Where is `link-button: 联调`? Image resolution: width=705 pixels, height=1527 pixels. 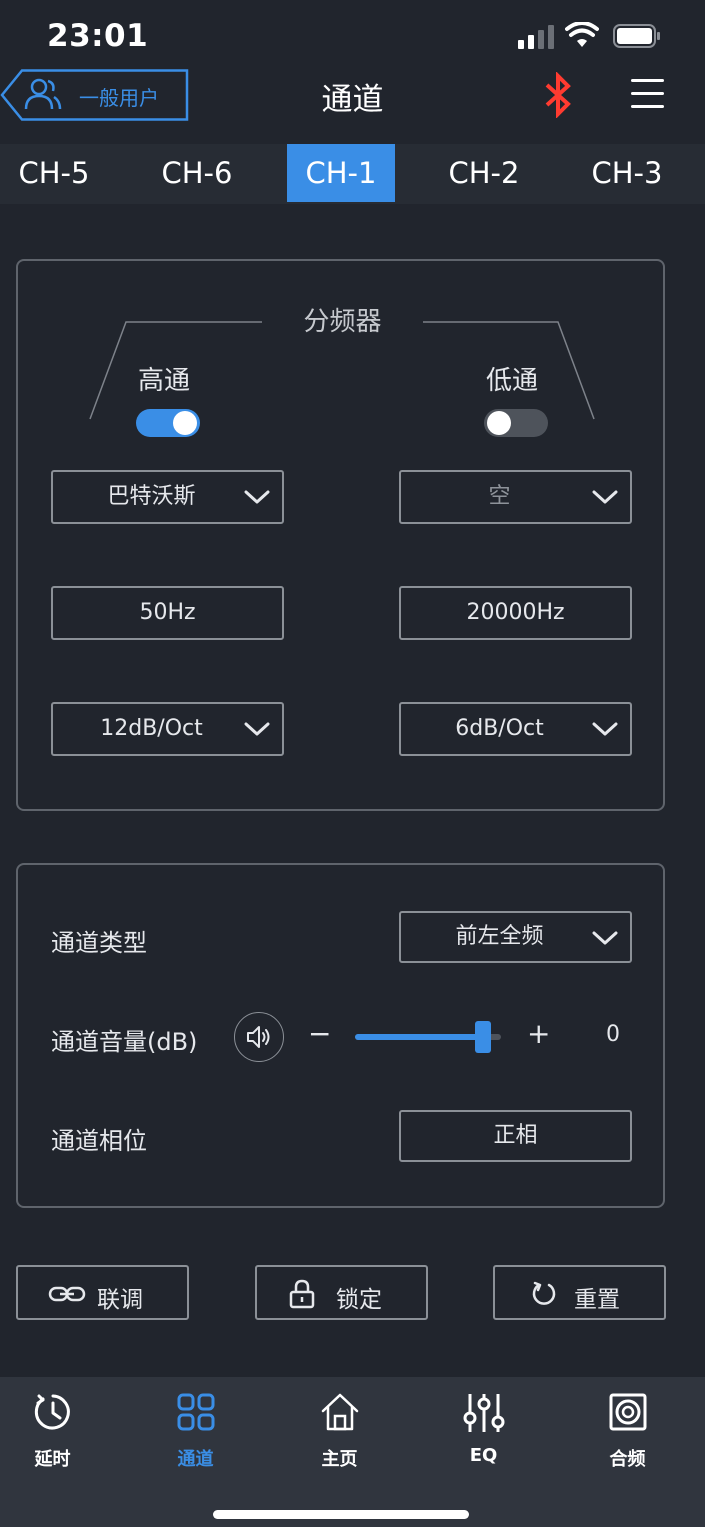 link-button: 联调 is located at coordinates (102, 1292).